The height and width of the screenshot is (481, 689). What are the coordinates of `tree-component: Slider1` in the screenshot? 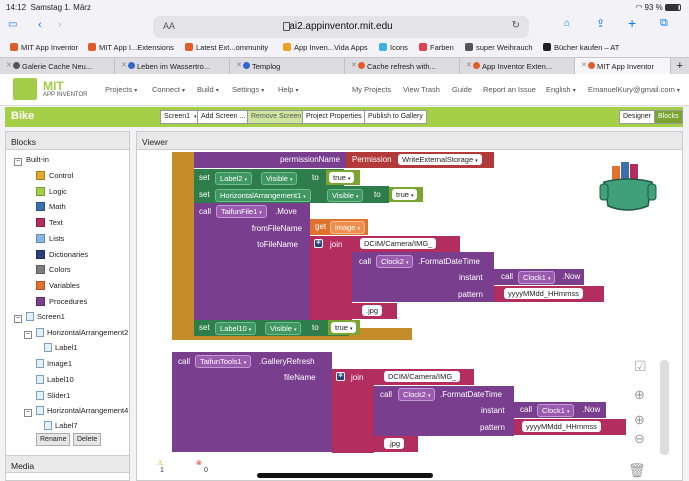 It's located at (53, 398).